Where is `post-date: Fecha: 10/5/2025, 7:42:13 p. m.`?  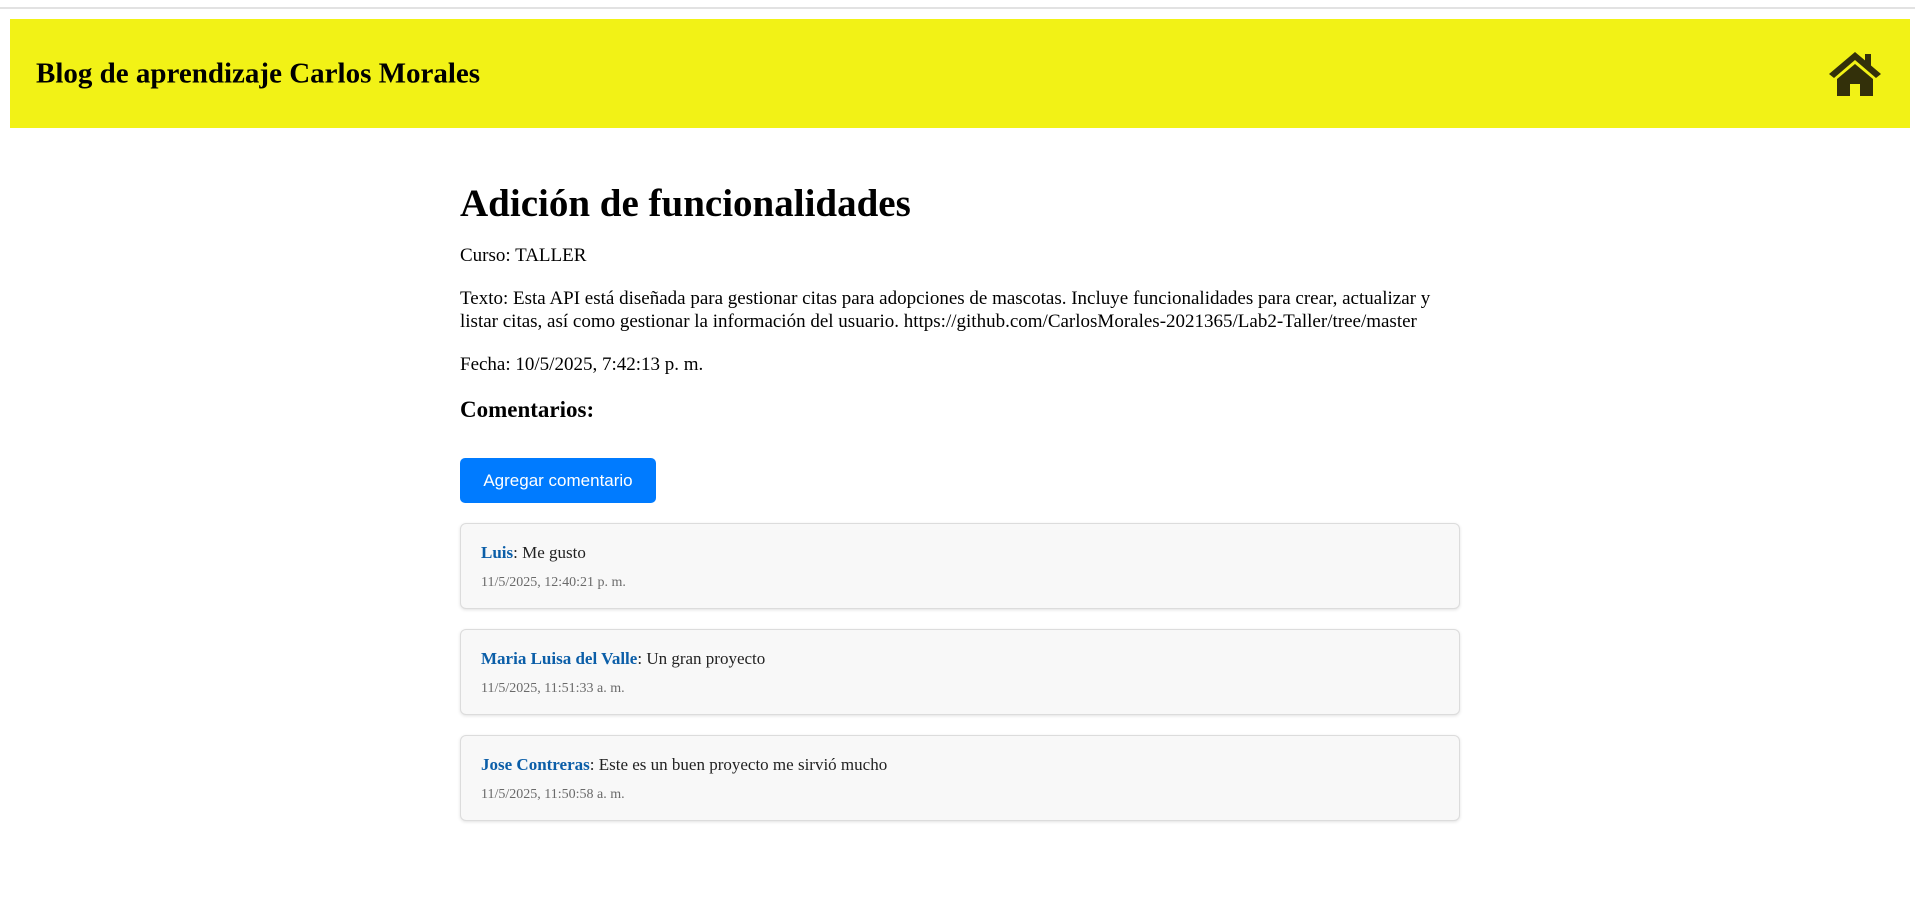 post-date: Fecha: 10/5/2025, 7:42:13 p. m. is located at coordinates (960, 364).